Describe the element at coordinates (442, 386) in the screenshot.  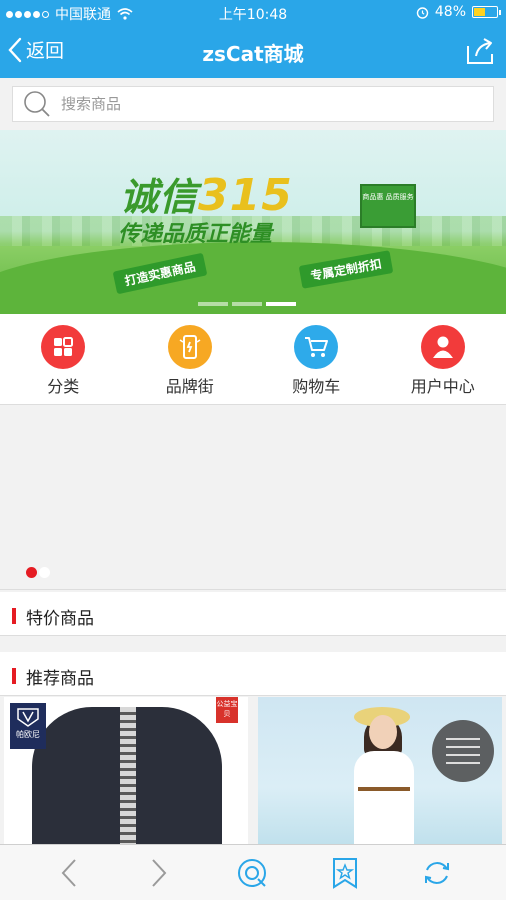
I see `quick-menu-label: 用户中心` at that location.